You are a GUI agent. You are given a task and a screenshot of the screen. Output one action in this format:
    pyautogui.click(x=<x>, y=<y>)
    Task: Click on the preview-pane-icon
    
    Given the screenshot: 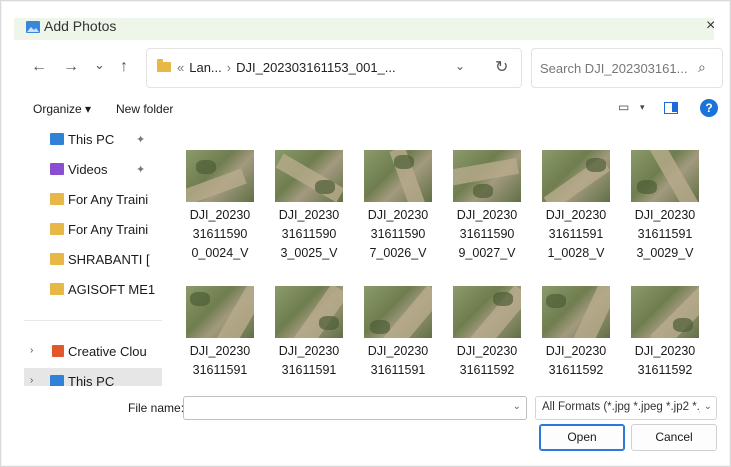 What is the action you would take?
    pyautogui.click(x=671, y=108)
    